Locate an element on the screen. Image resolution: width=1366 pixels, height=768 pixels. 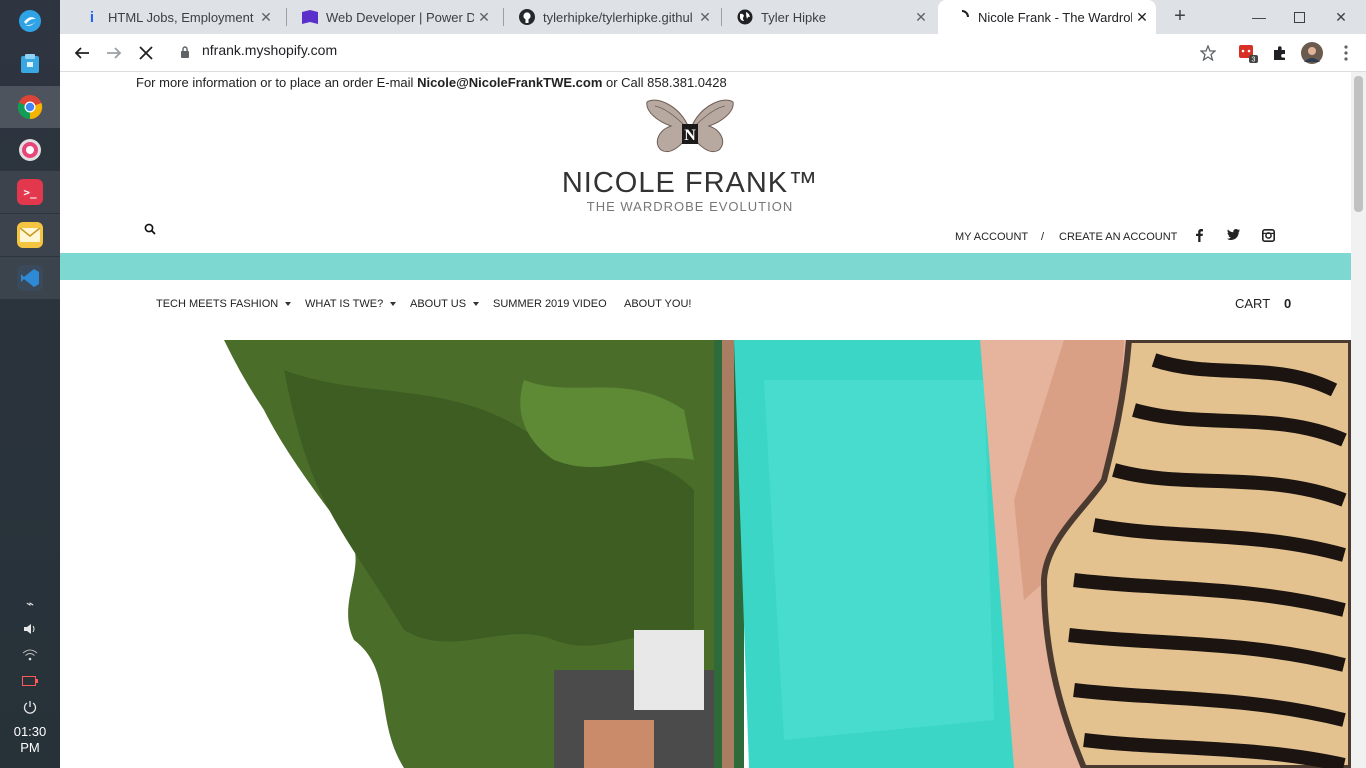
scrollbar-thumb is located at coordinates (1358, 144).